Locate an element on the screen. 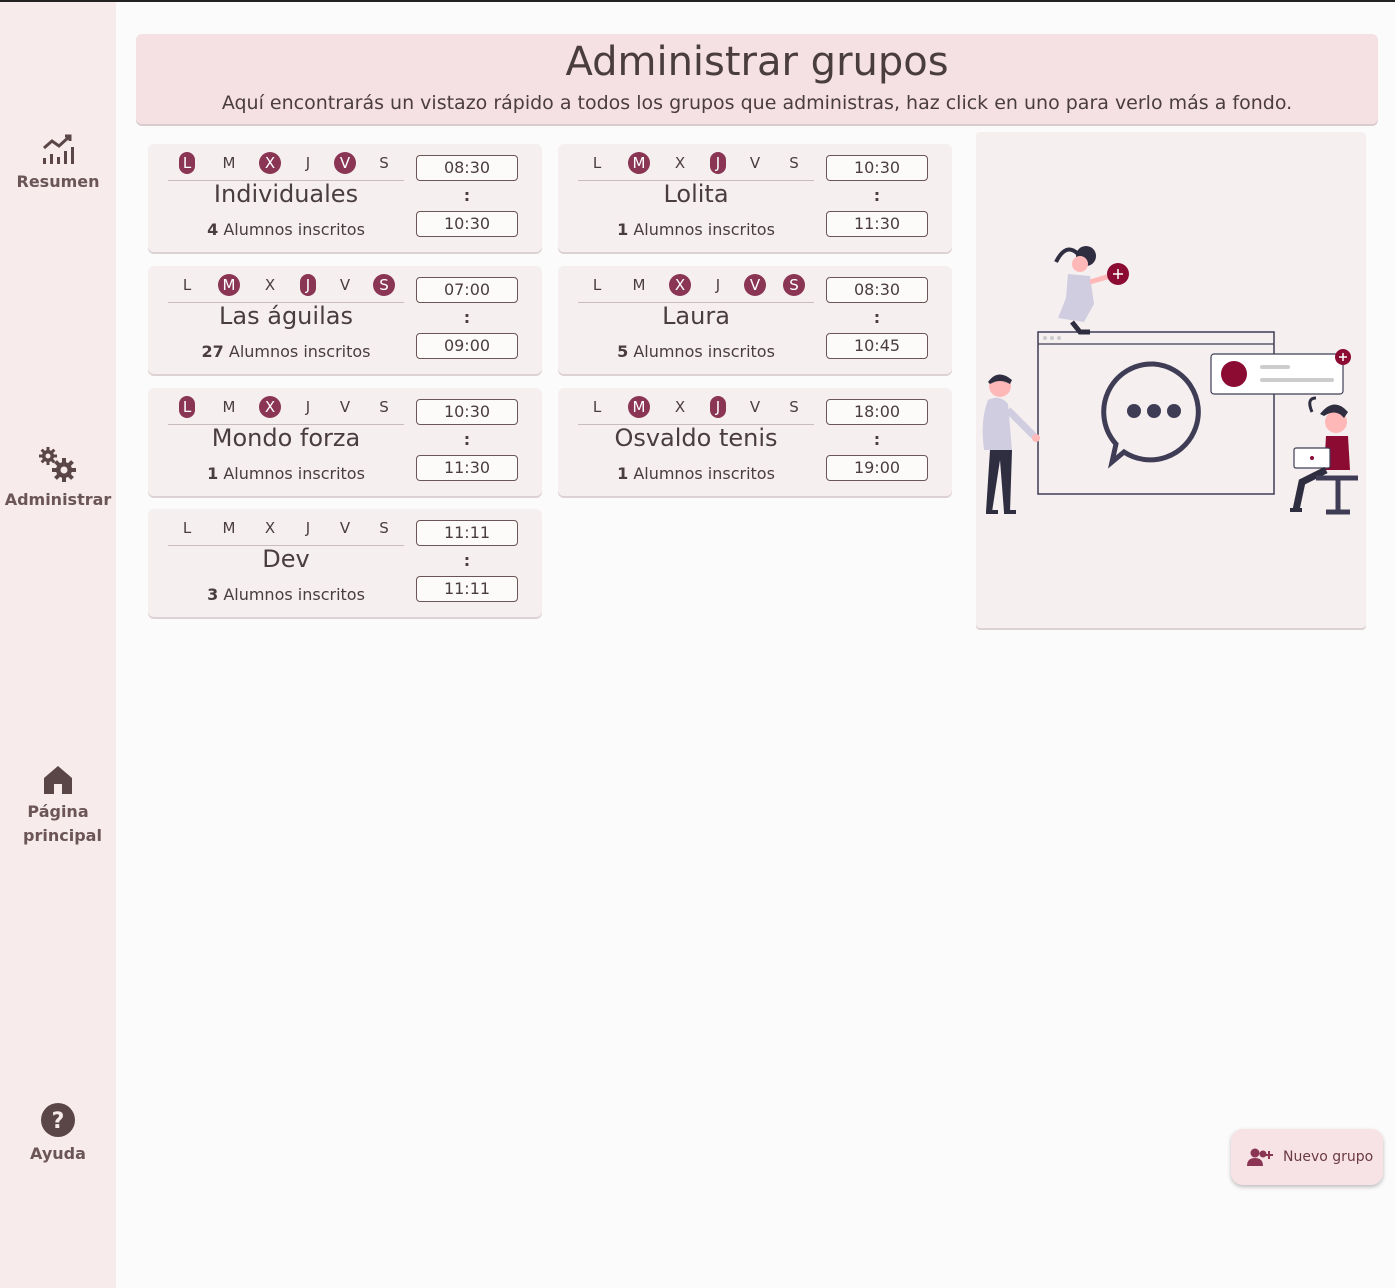  nav-administrar-label: Administrar is located at coordinates (58, 499).